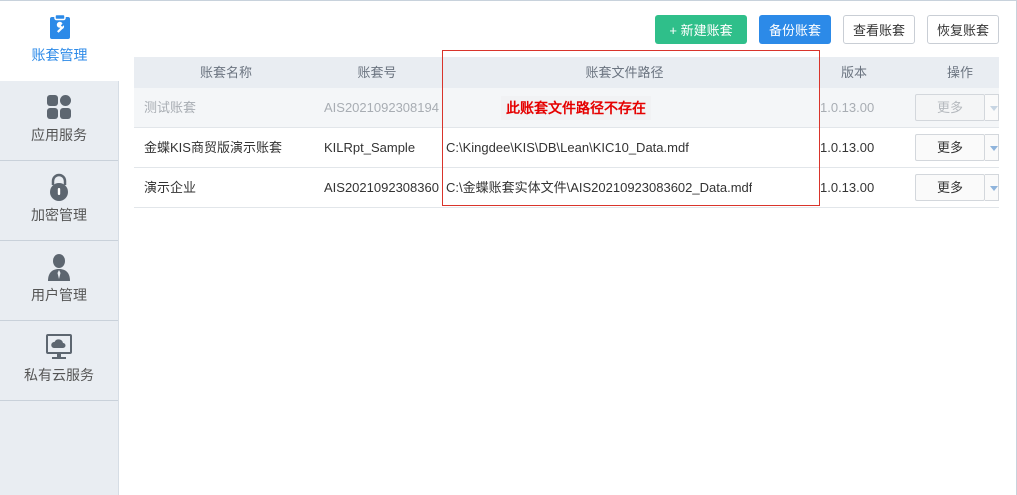  I want to click on lock-icon, so click(59, 187).